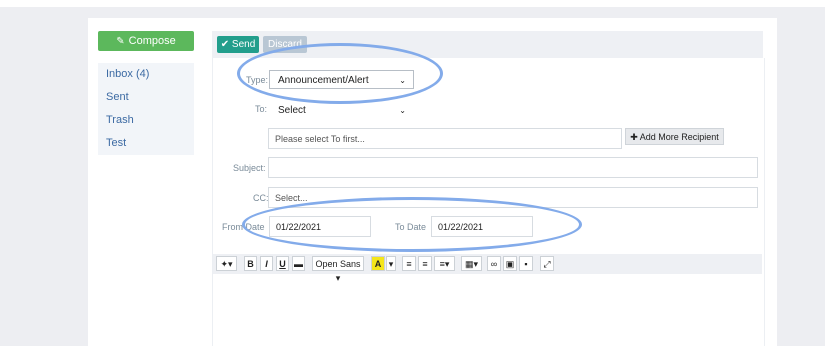 The width and height of the screenshot is (825, 346). I want to click on table-icon: ▦▾, so click(471, 263).